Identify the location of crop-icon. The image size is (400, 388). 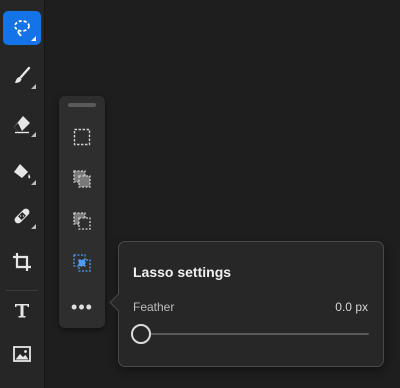
(22, 262).